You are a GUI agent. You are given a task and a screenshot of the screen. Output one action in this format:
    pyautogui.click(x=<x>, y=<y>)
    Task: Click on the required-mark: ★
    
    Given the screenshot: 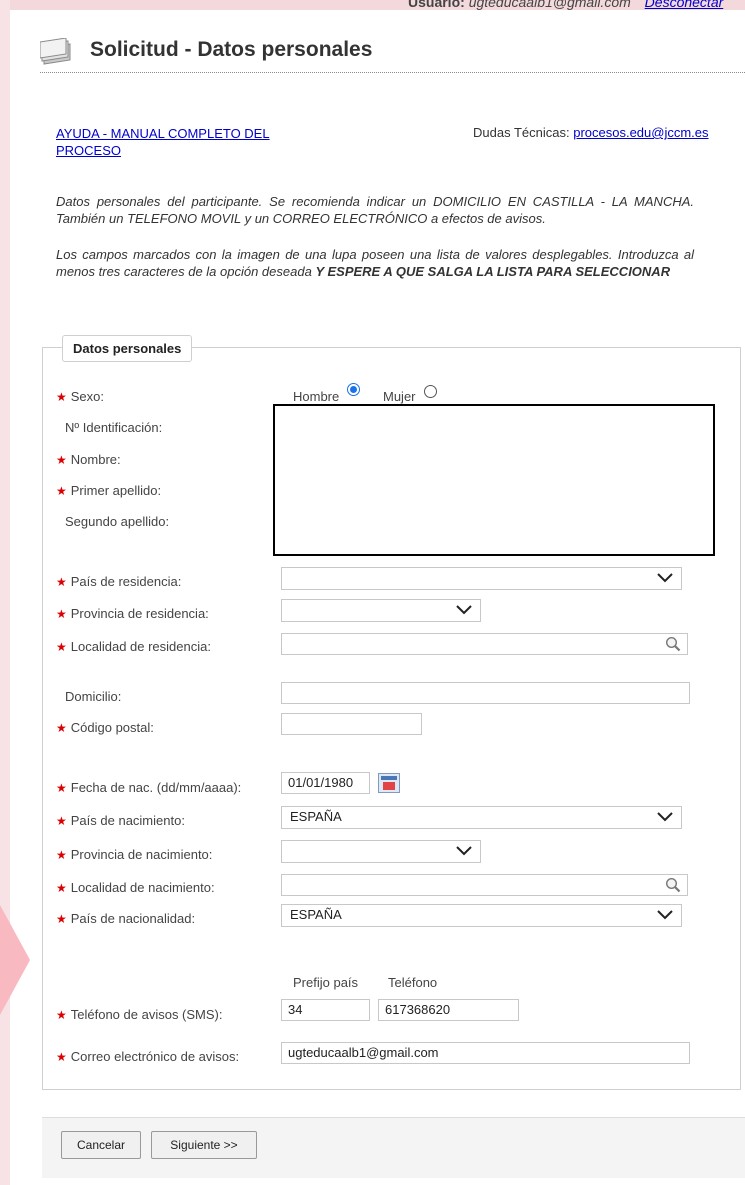 What is the action you would take?
    pyautogui.click(x=61, y=397)
    